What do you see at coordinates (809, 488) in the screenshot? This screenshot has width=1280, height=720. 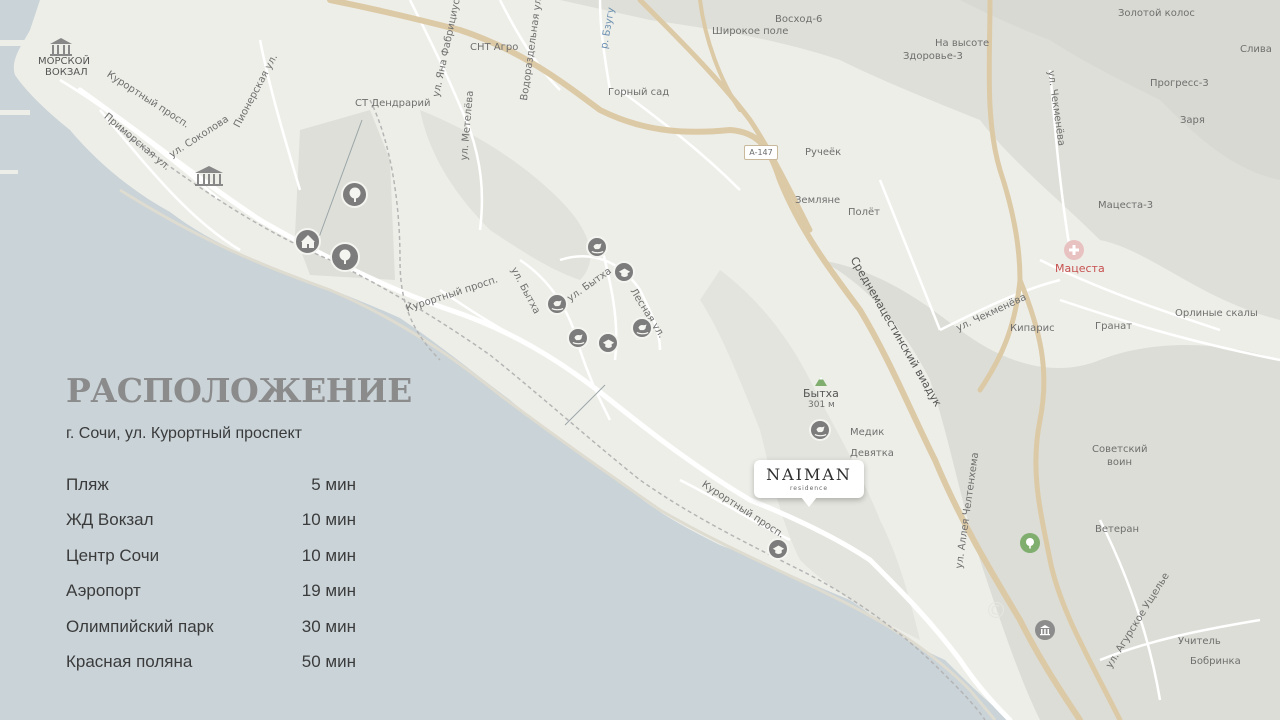 I see `brand-subtitle: residence` at bounding box center [809, 488].